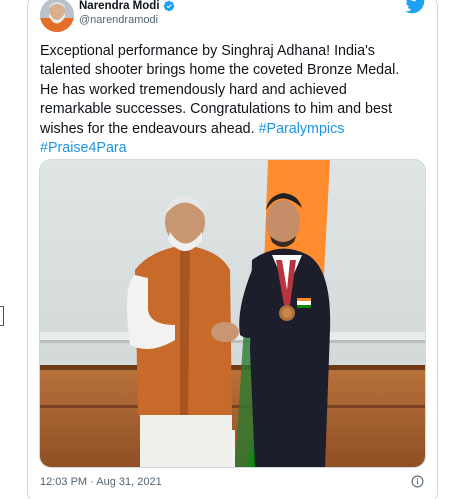 The height and width of the screenshot is (499, 469). What do you see at coordinates (127, 20) in the screenshot?
I see `author-handle: @narendramodi` at bounding box center [127, 20].